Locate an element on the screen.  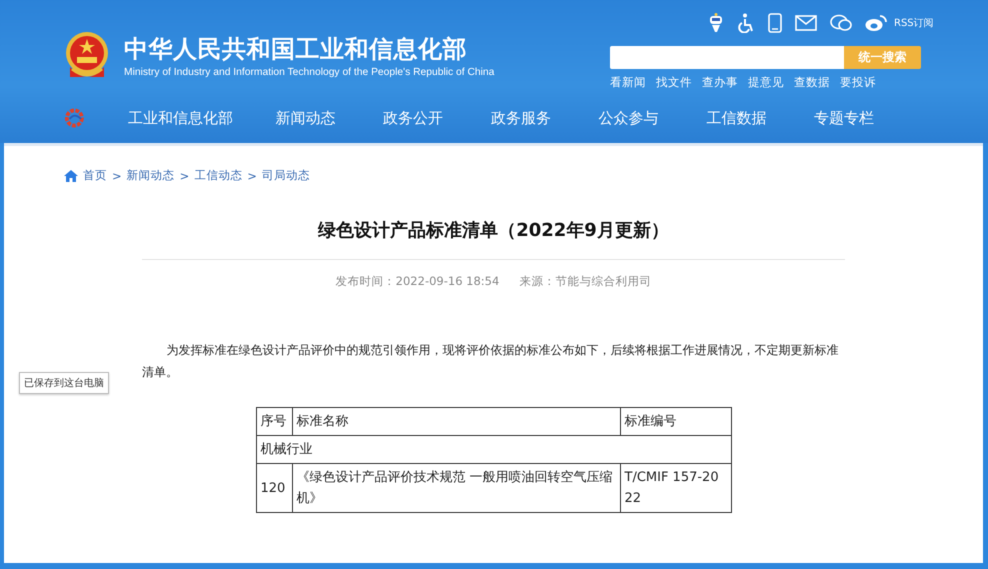
breadcrumb-link: 司局动态 is located at coordinates (286, 175).